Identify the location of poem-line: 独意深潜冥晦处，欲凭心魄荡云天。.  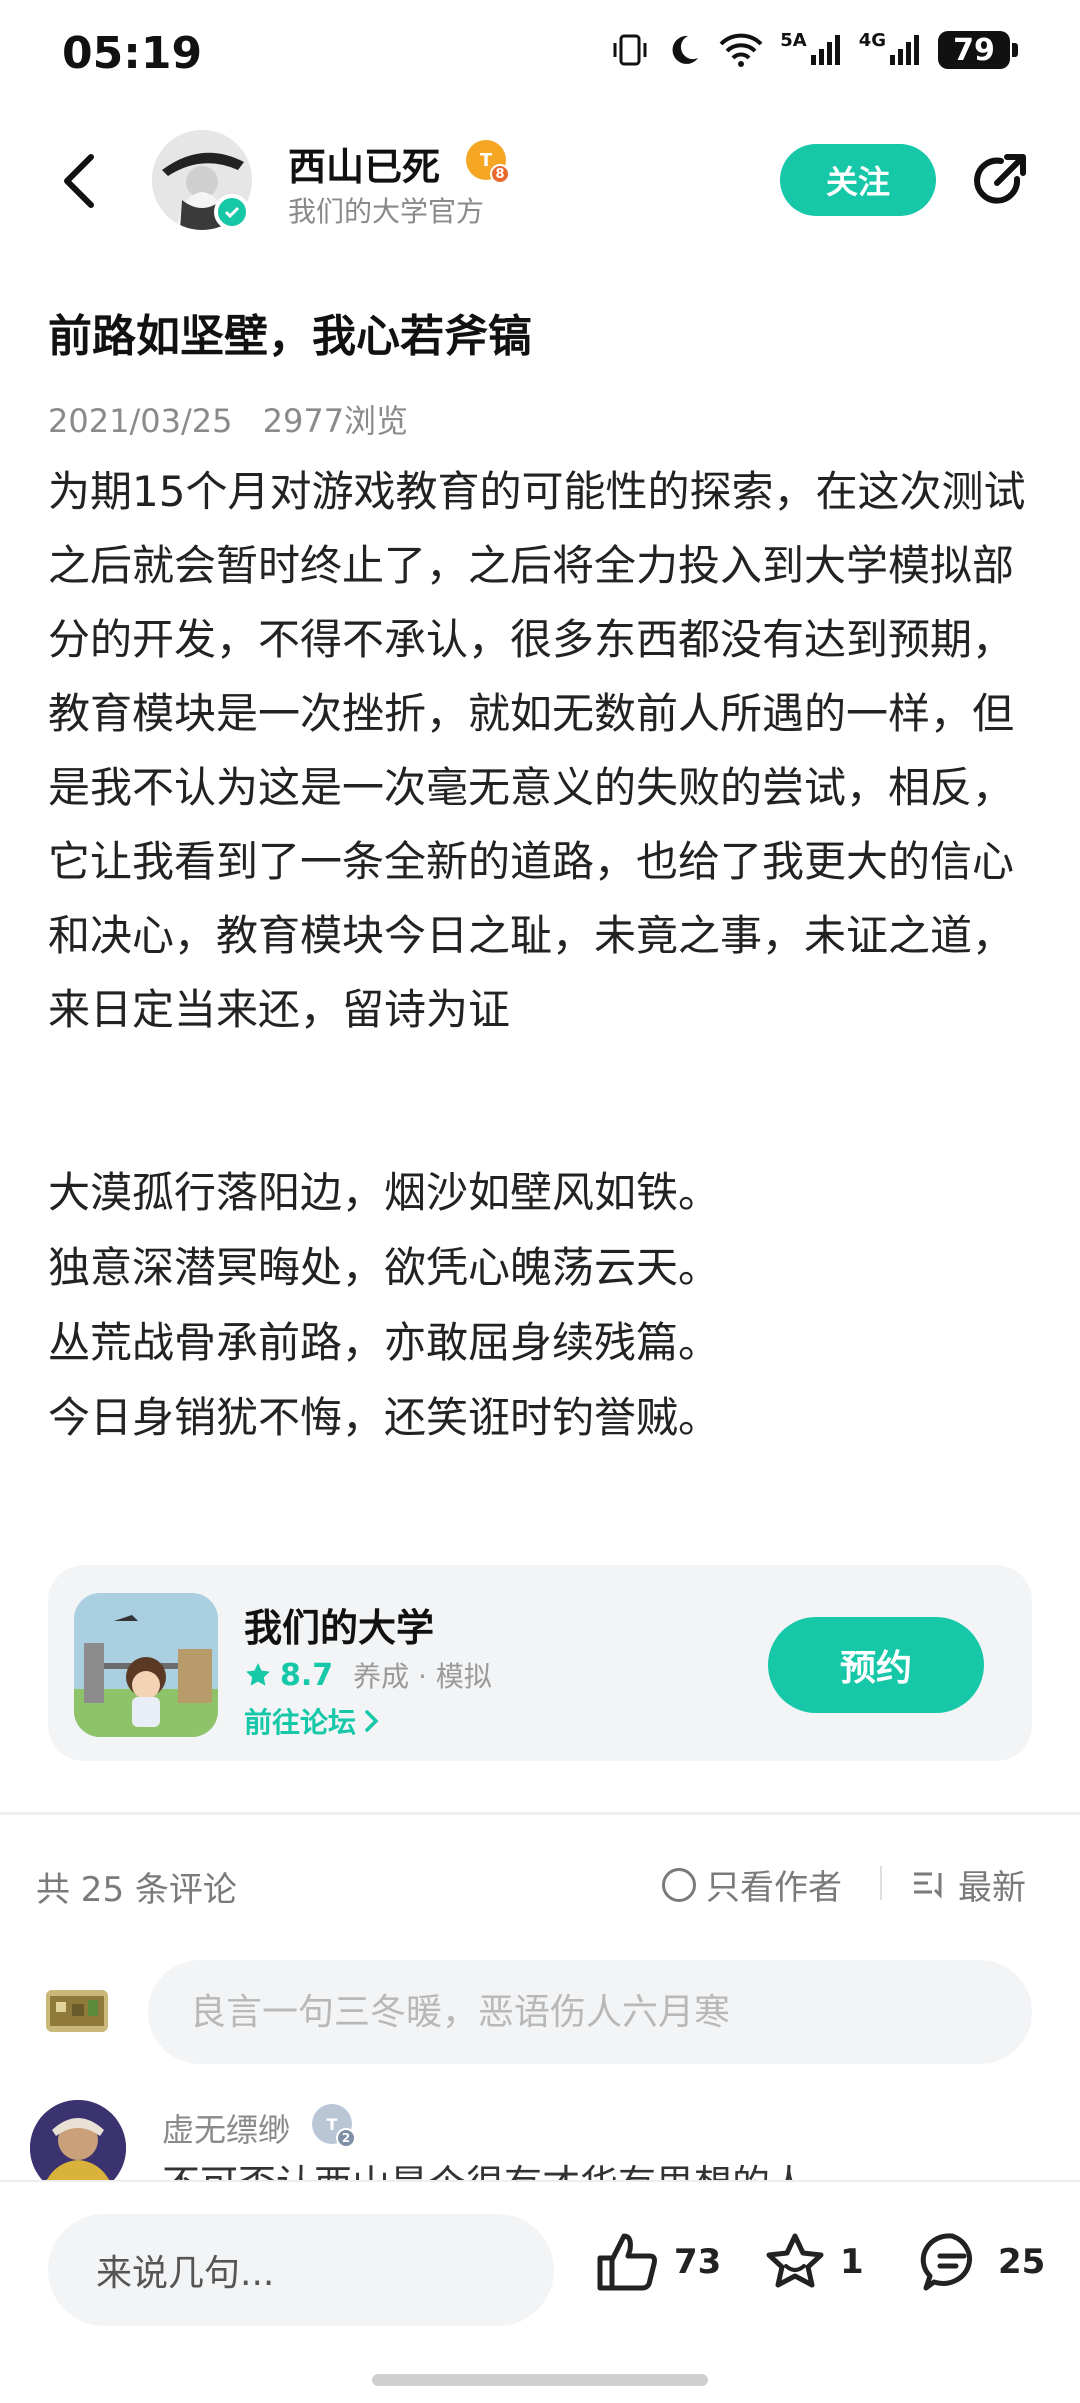
(384, 1267).